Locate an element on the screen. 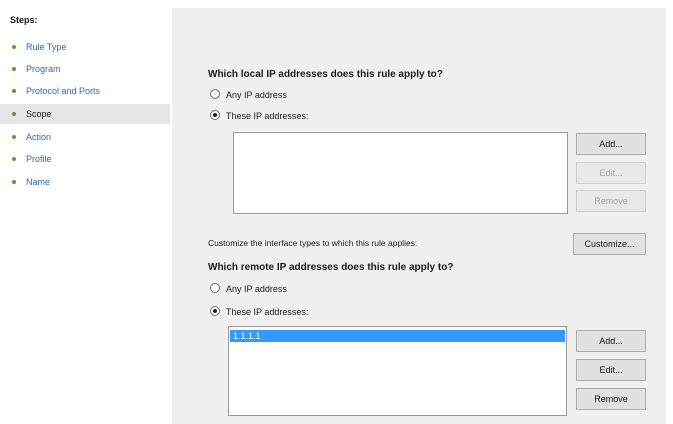 This screenshot has height=424, width=673. step-label: Protocol and Ports is located at coordinates (63, 91).